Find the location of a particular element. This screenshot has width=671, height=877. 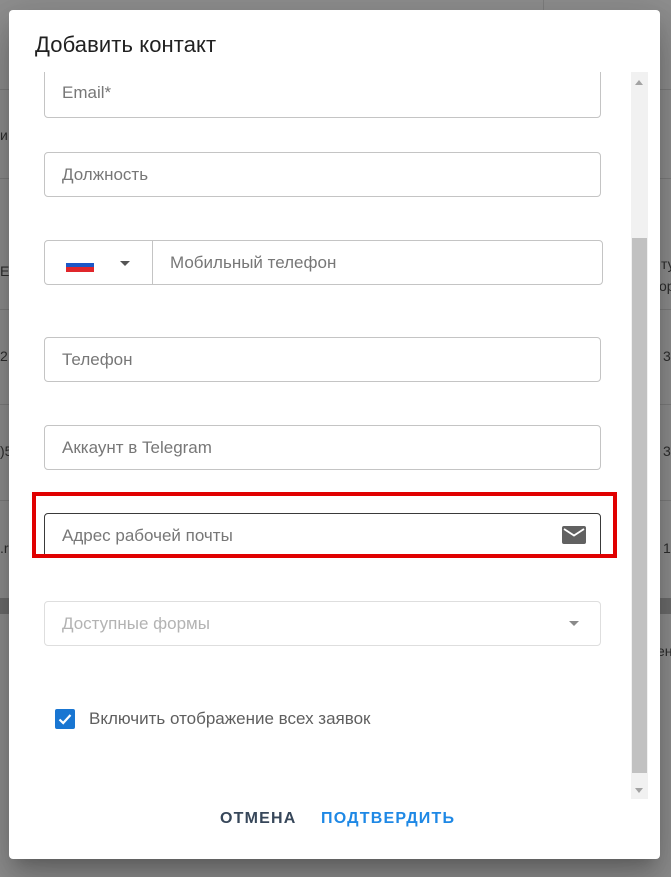

available-forms-select is located at coordinates (322, 623).